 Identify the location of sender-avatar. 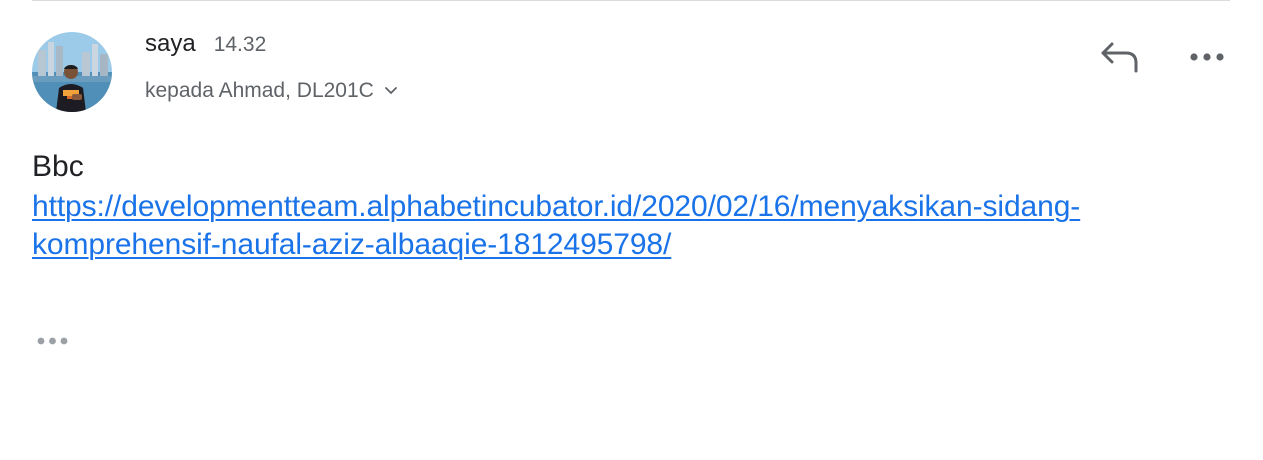
(72, 72).